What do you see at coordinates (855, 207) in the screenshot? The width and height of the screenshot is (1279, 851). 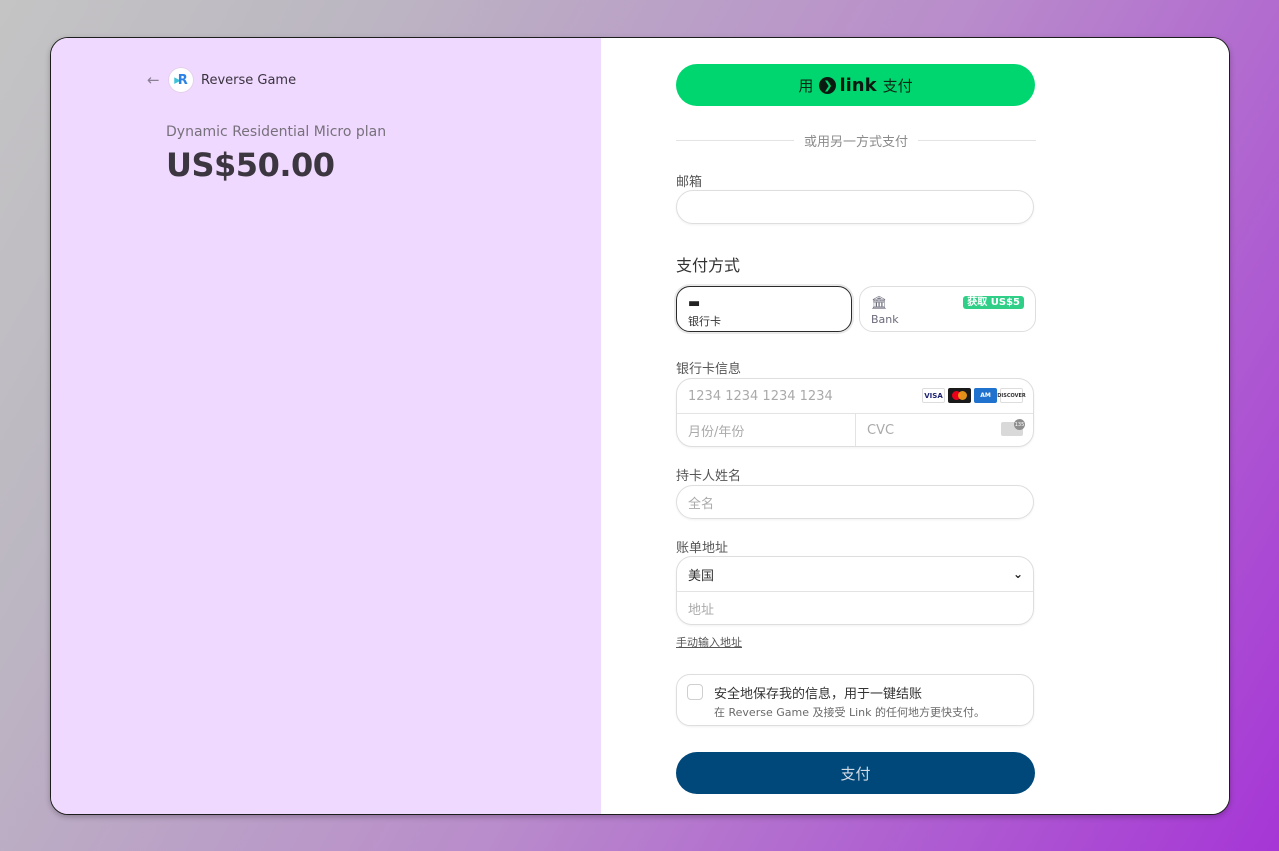 I see `email-input` at bounding box center [855, 207].